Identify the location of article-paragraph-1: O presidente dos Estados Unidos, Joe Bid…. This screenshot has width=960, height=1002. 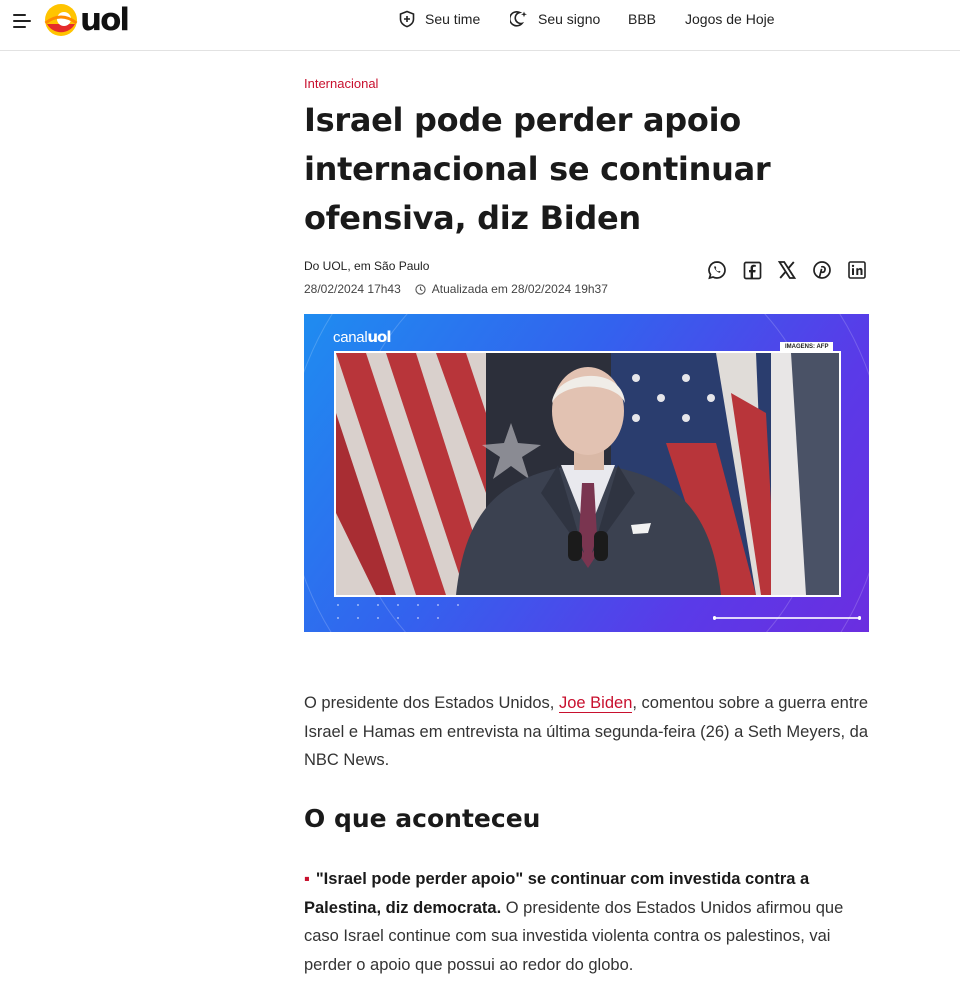
(586, 732).